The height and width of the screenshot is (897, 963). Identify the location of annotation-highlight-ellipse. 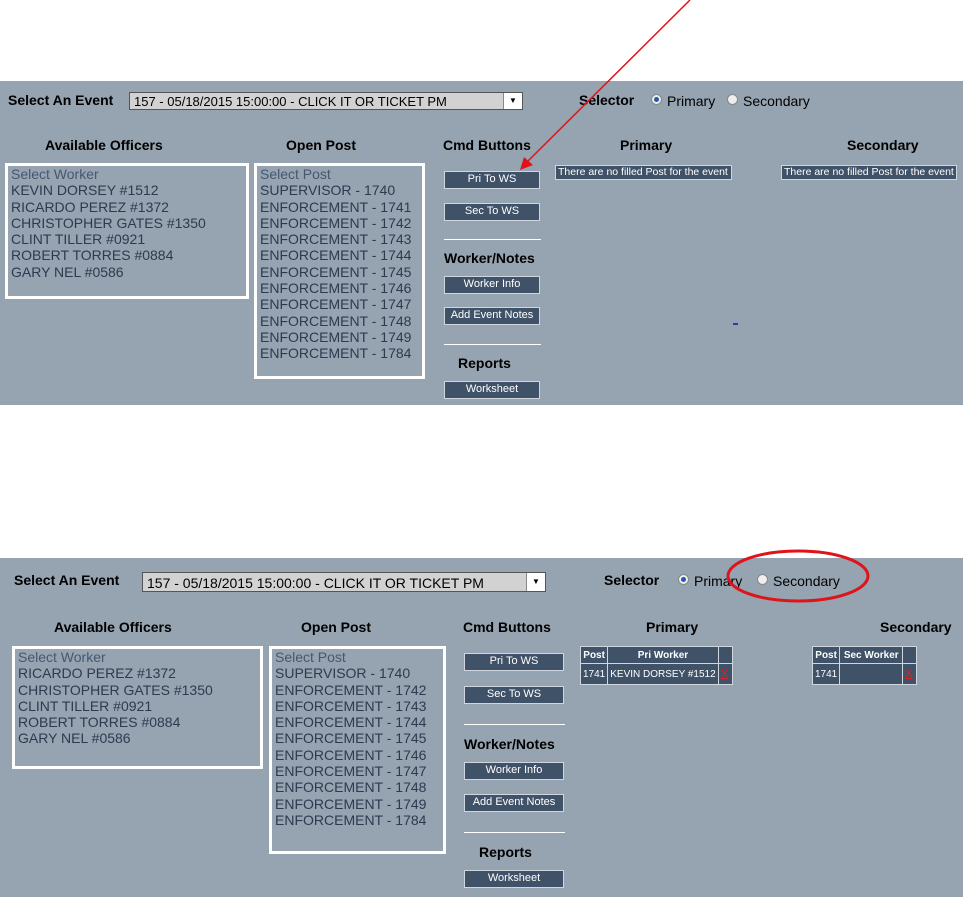
(798, 576).